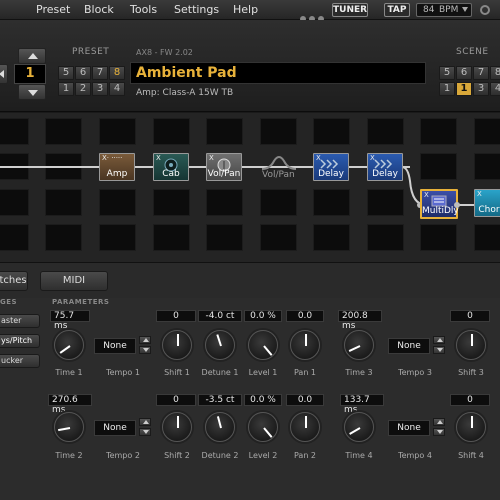  I want to click on preset-down-button, so click(32, 92).